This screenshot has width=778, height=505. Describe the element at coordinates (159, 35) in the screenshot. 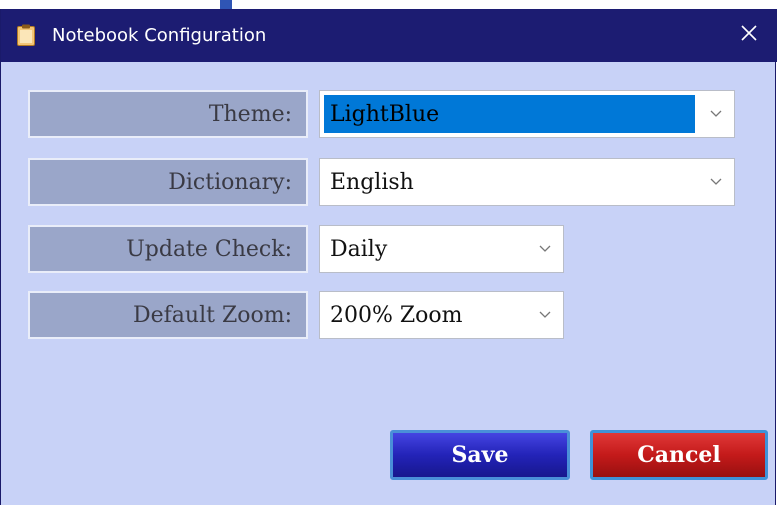

I see `window-title: Notebook Configuration` at that location.